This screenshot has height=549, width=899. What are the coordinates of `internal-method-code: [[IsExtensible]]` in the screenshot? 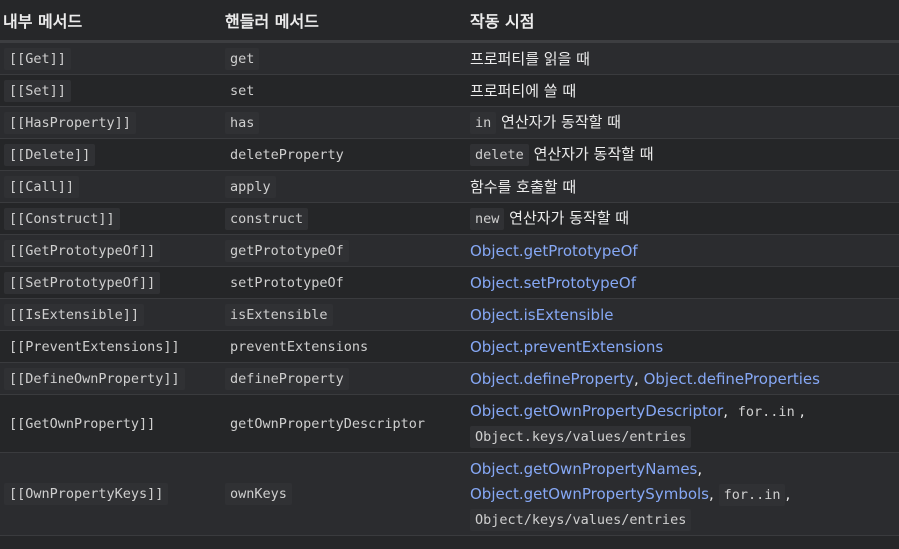 It's located at (74, 314).